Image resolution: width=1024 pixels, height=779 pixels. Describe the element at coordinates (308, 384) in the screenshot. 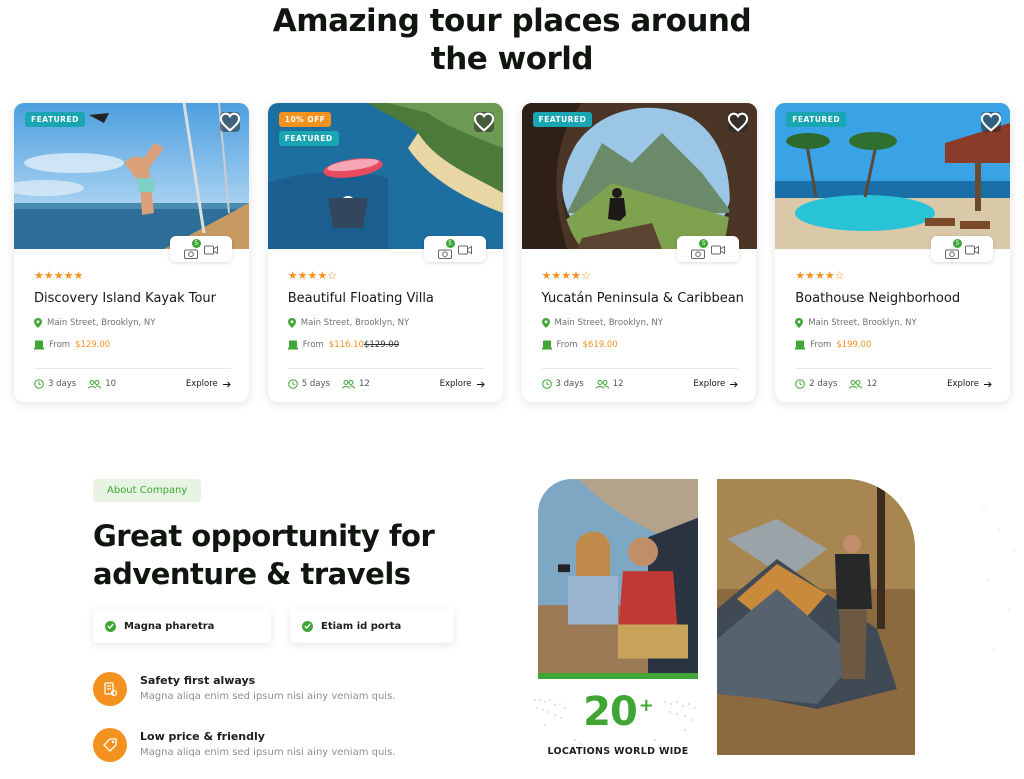

I see `duration: 5 days` at that location.